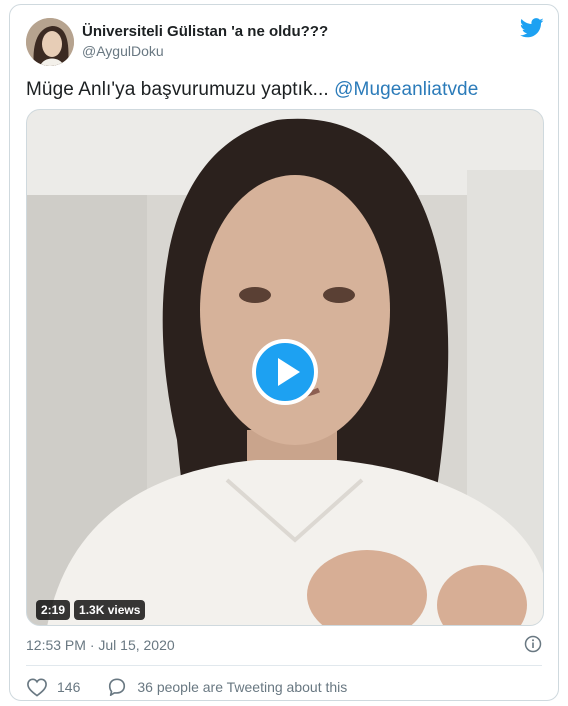  I want to click on tweet-timestamp: 12:53 PM · Jul 15, 2020, so click(100, 645).